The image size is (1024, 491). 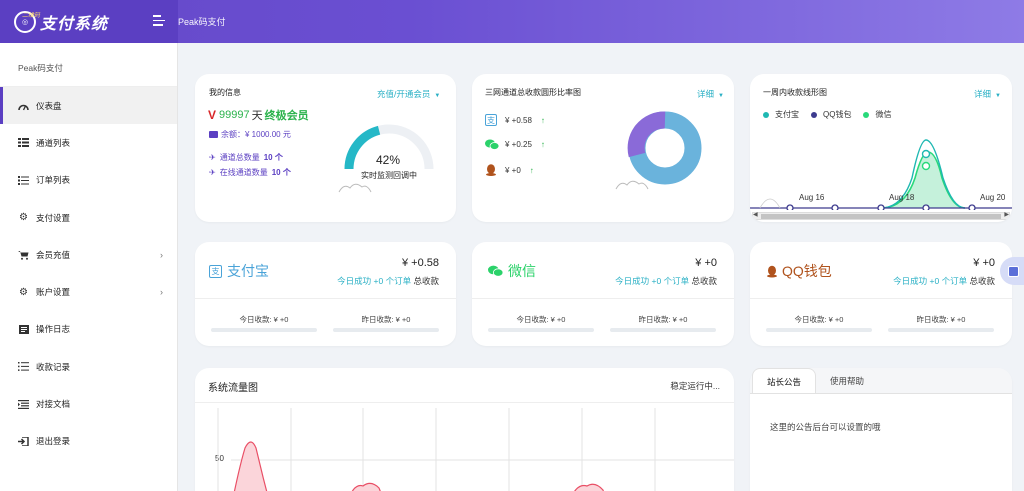 I want to click on sidebar-item-orders: 订单列表, so click(x=88, y=180).